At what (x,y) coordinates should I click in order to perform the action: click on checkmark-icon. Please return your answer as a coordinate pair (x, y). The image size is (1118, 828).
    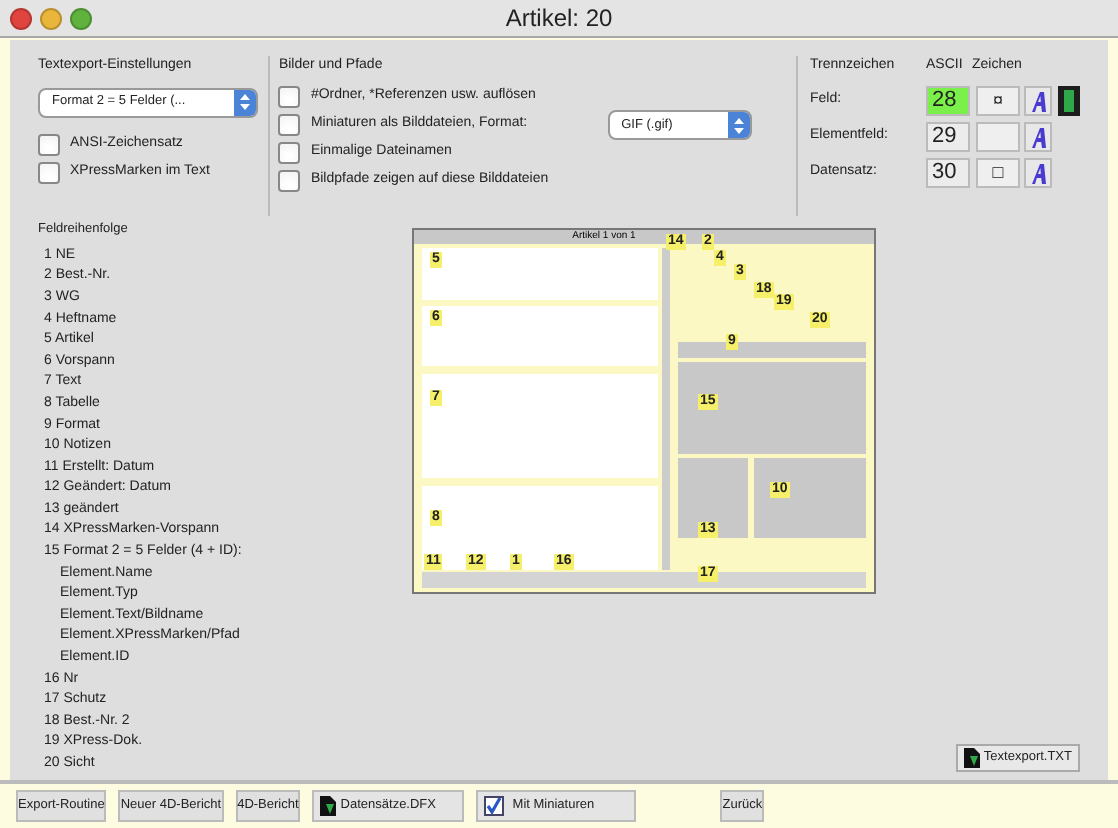
    Looking at the image, I should click on (494, 806).